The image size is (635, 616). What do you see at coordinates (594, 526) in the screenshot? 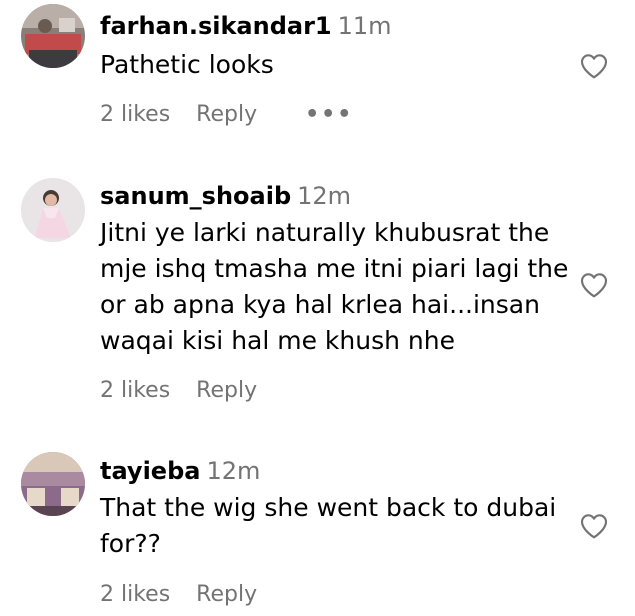
I see `heart-outline-icon` at bounding box center [594, 526].